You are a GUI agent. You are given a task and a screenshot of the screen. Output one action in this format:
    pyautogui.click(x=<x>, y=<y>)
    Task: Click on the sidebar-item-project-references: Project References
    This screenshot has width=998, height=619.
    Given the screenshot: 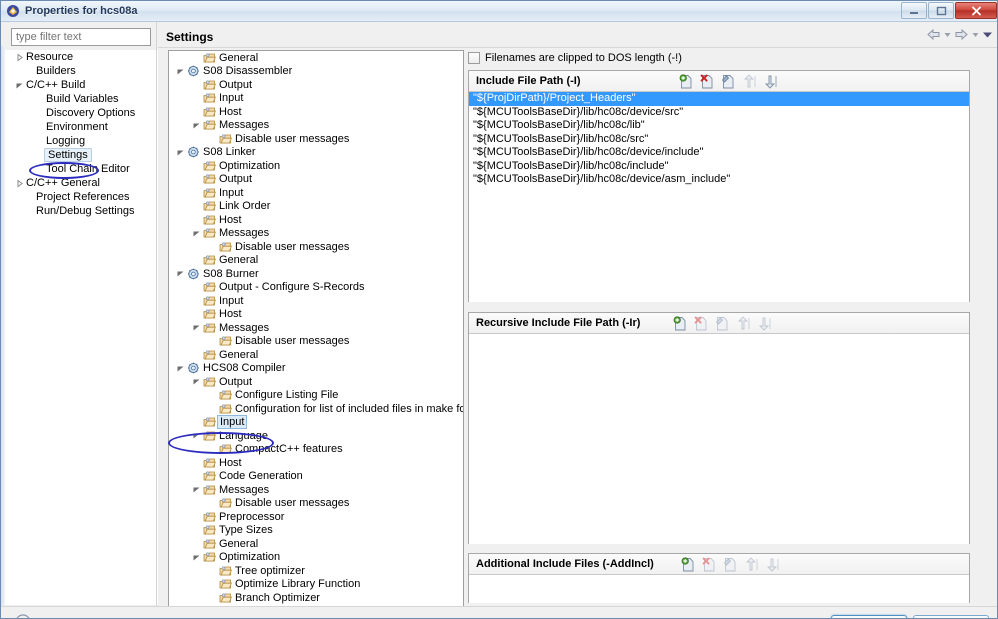 What is the action you would take?
    pyautogui.click(x=82, y=197)
    